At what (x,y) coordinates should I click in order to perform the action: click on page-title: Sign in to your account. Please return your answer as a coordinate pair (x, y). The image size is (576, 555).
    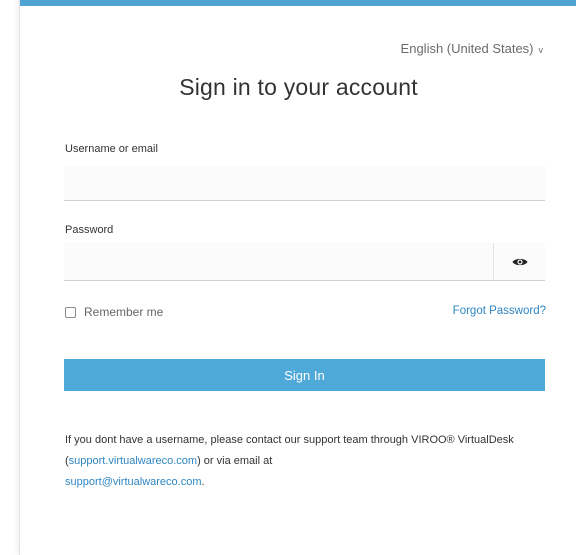
    Looking at the image, I should click on (298, 87).